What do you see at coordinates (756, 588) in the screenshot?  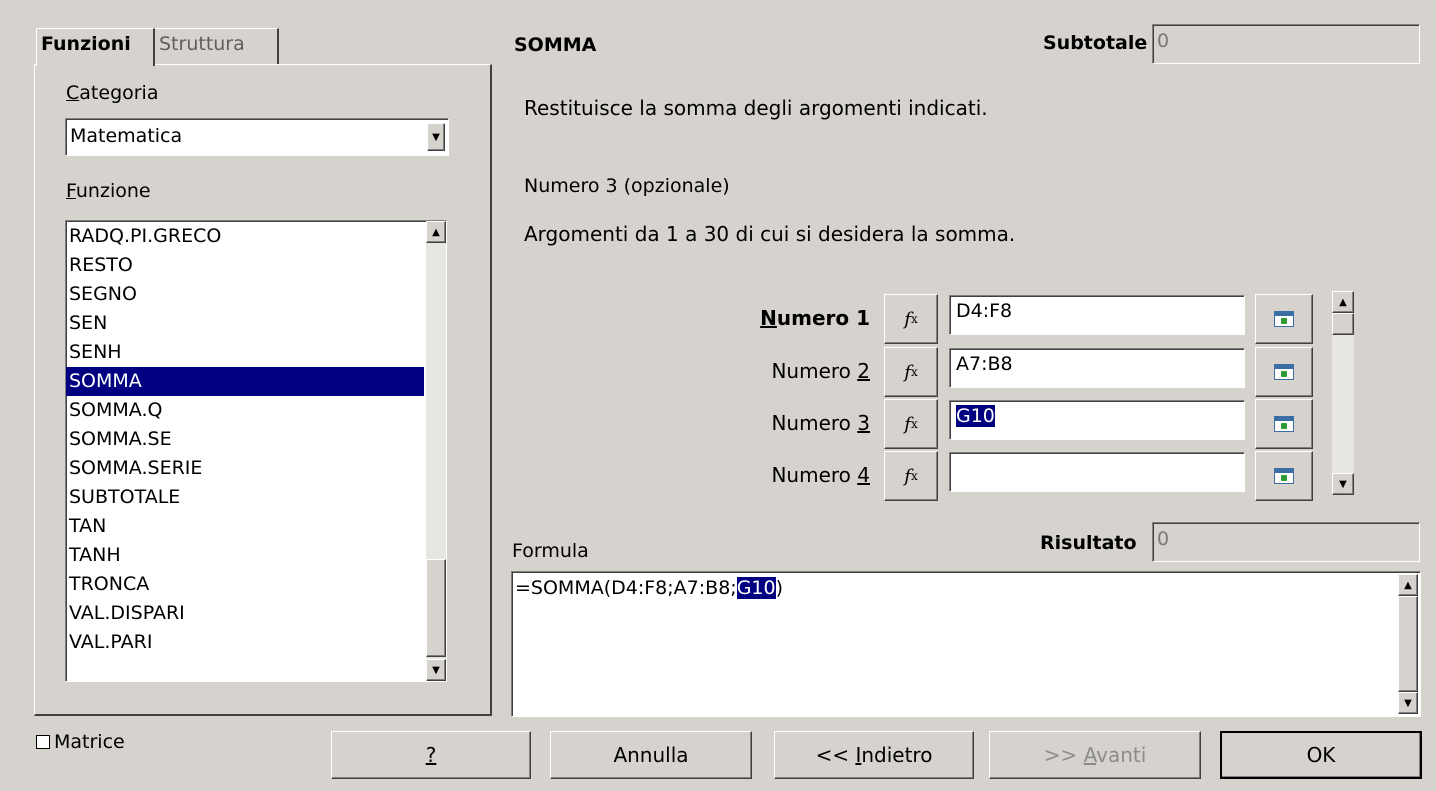 I see `formula-highlight: G10` at bounding box center [756, 588].